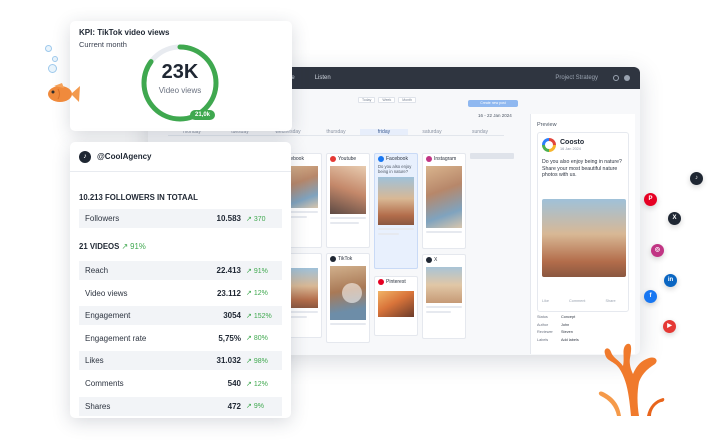  Describe the element at coordinates (180, 72) in the screenshot. I see `kpi-value: 23K` at that location.